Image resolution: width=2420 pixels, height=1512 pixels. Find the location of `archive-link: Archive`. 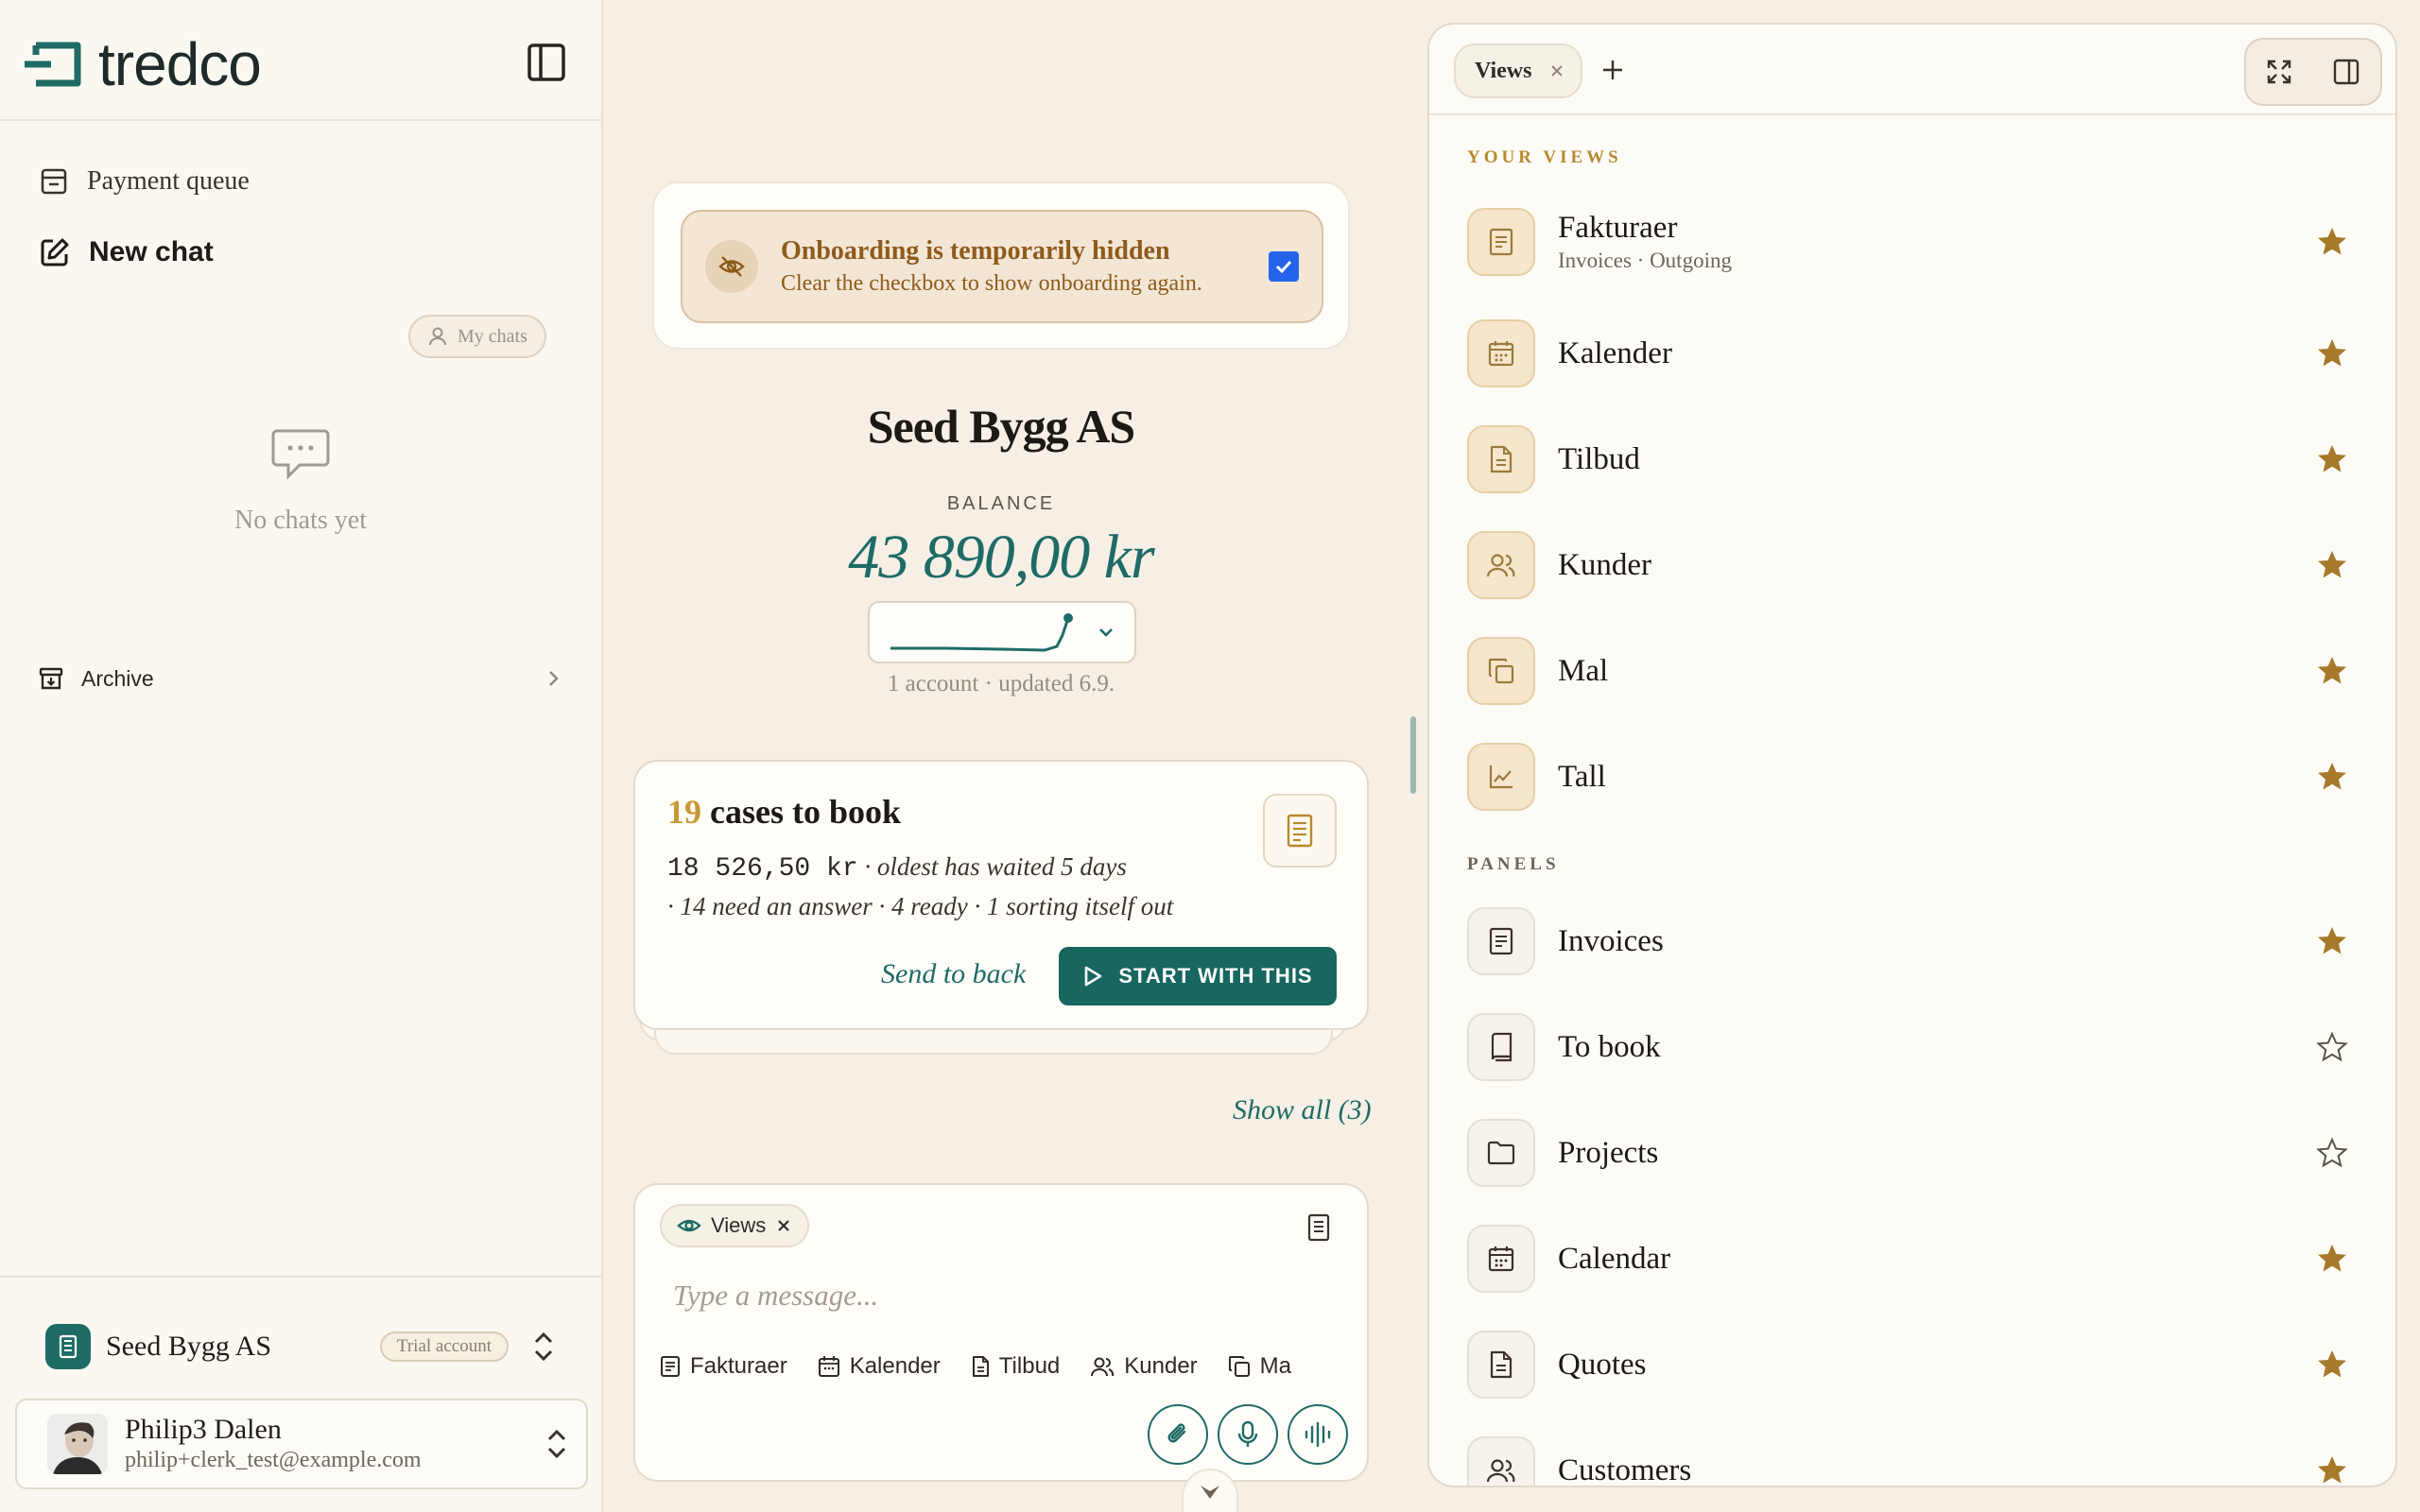

archive-link: Archive is located at coordinates (300, 679).